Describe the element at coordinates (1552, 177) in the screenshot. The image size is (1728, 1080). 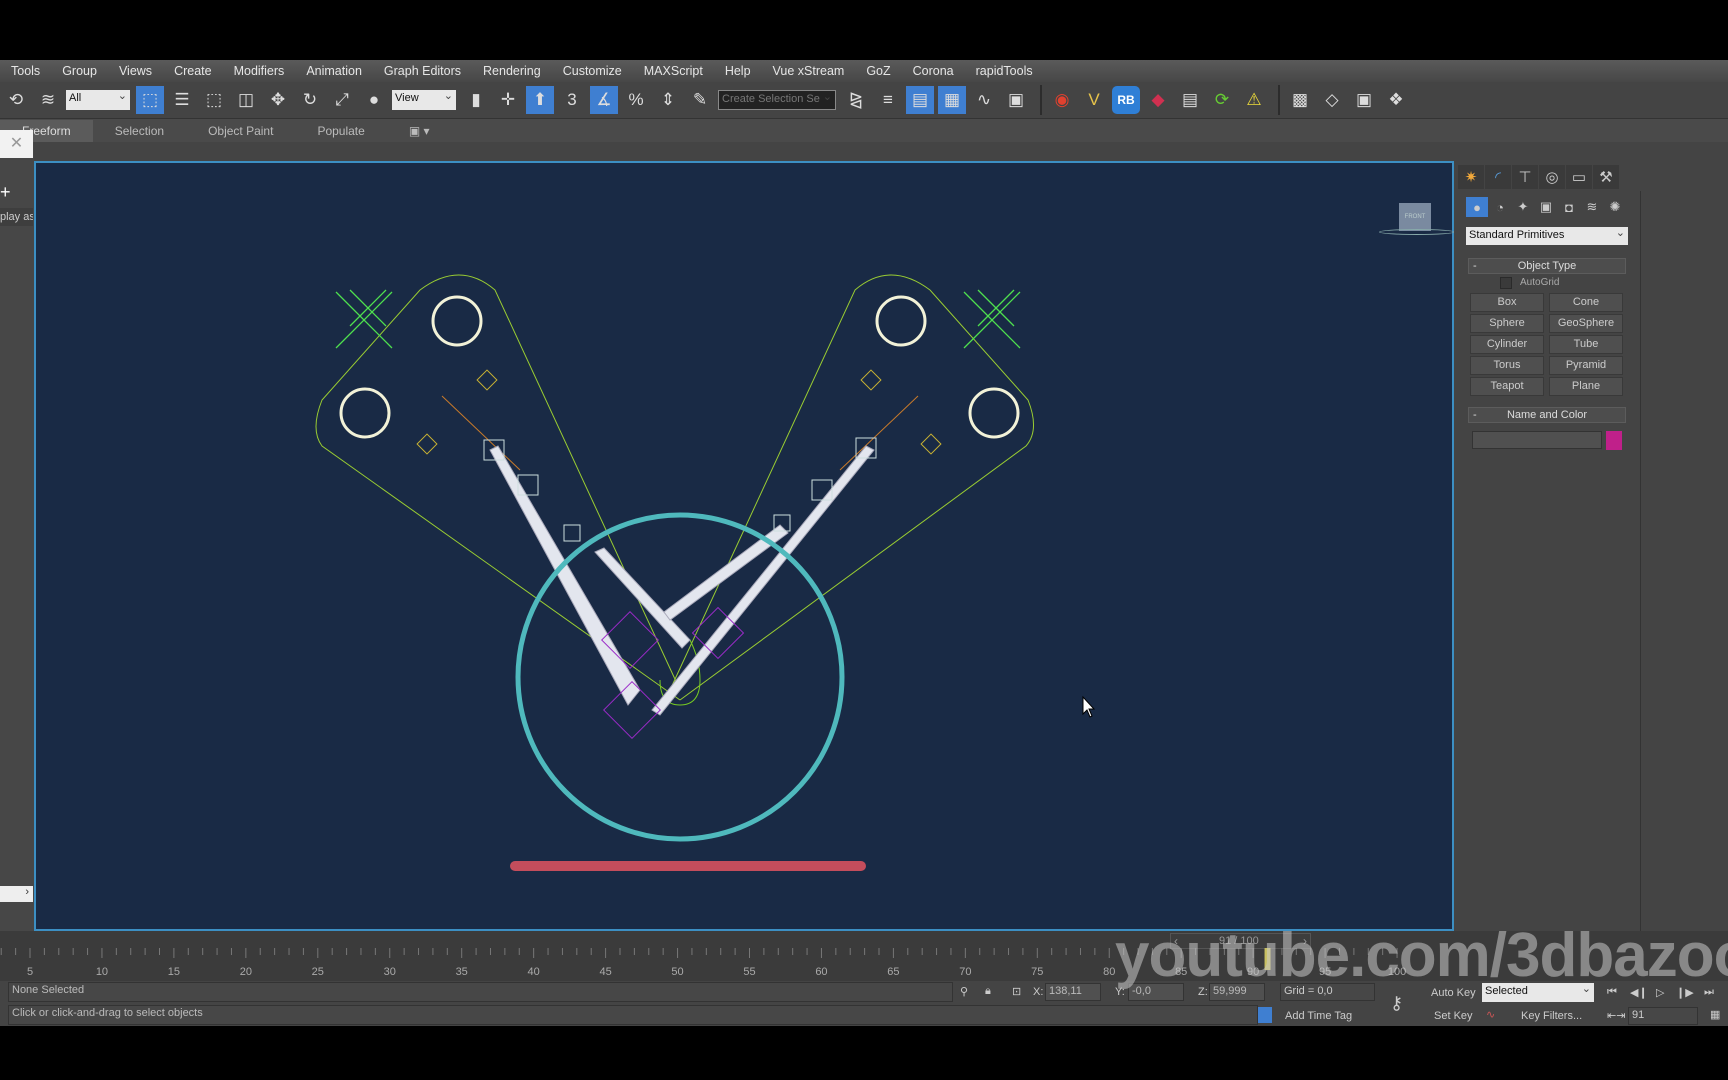
I see `motion-tab-icon: ◎` at that location.